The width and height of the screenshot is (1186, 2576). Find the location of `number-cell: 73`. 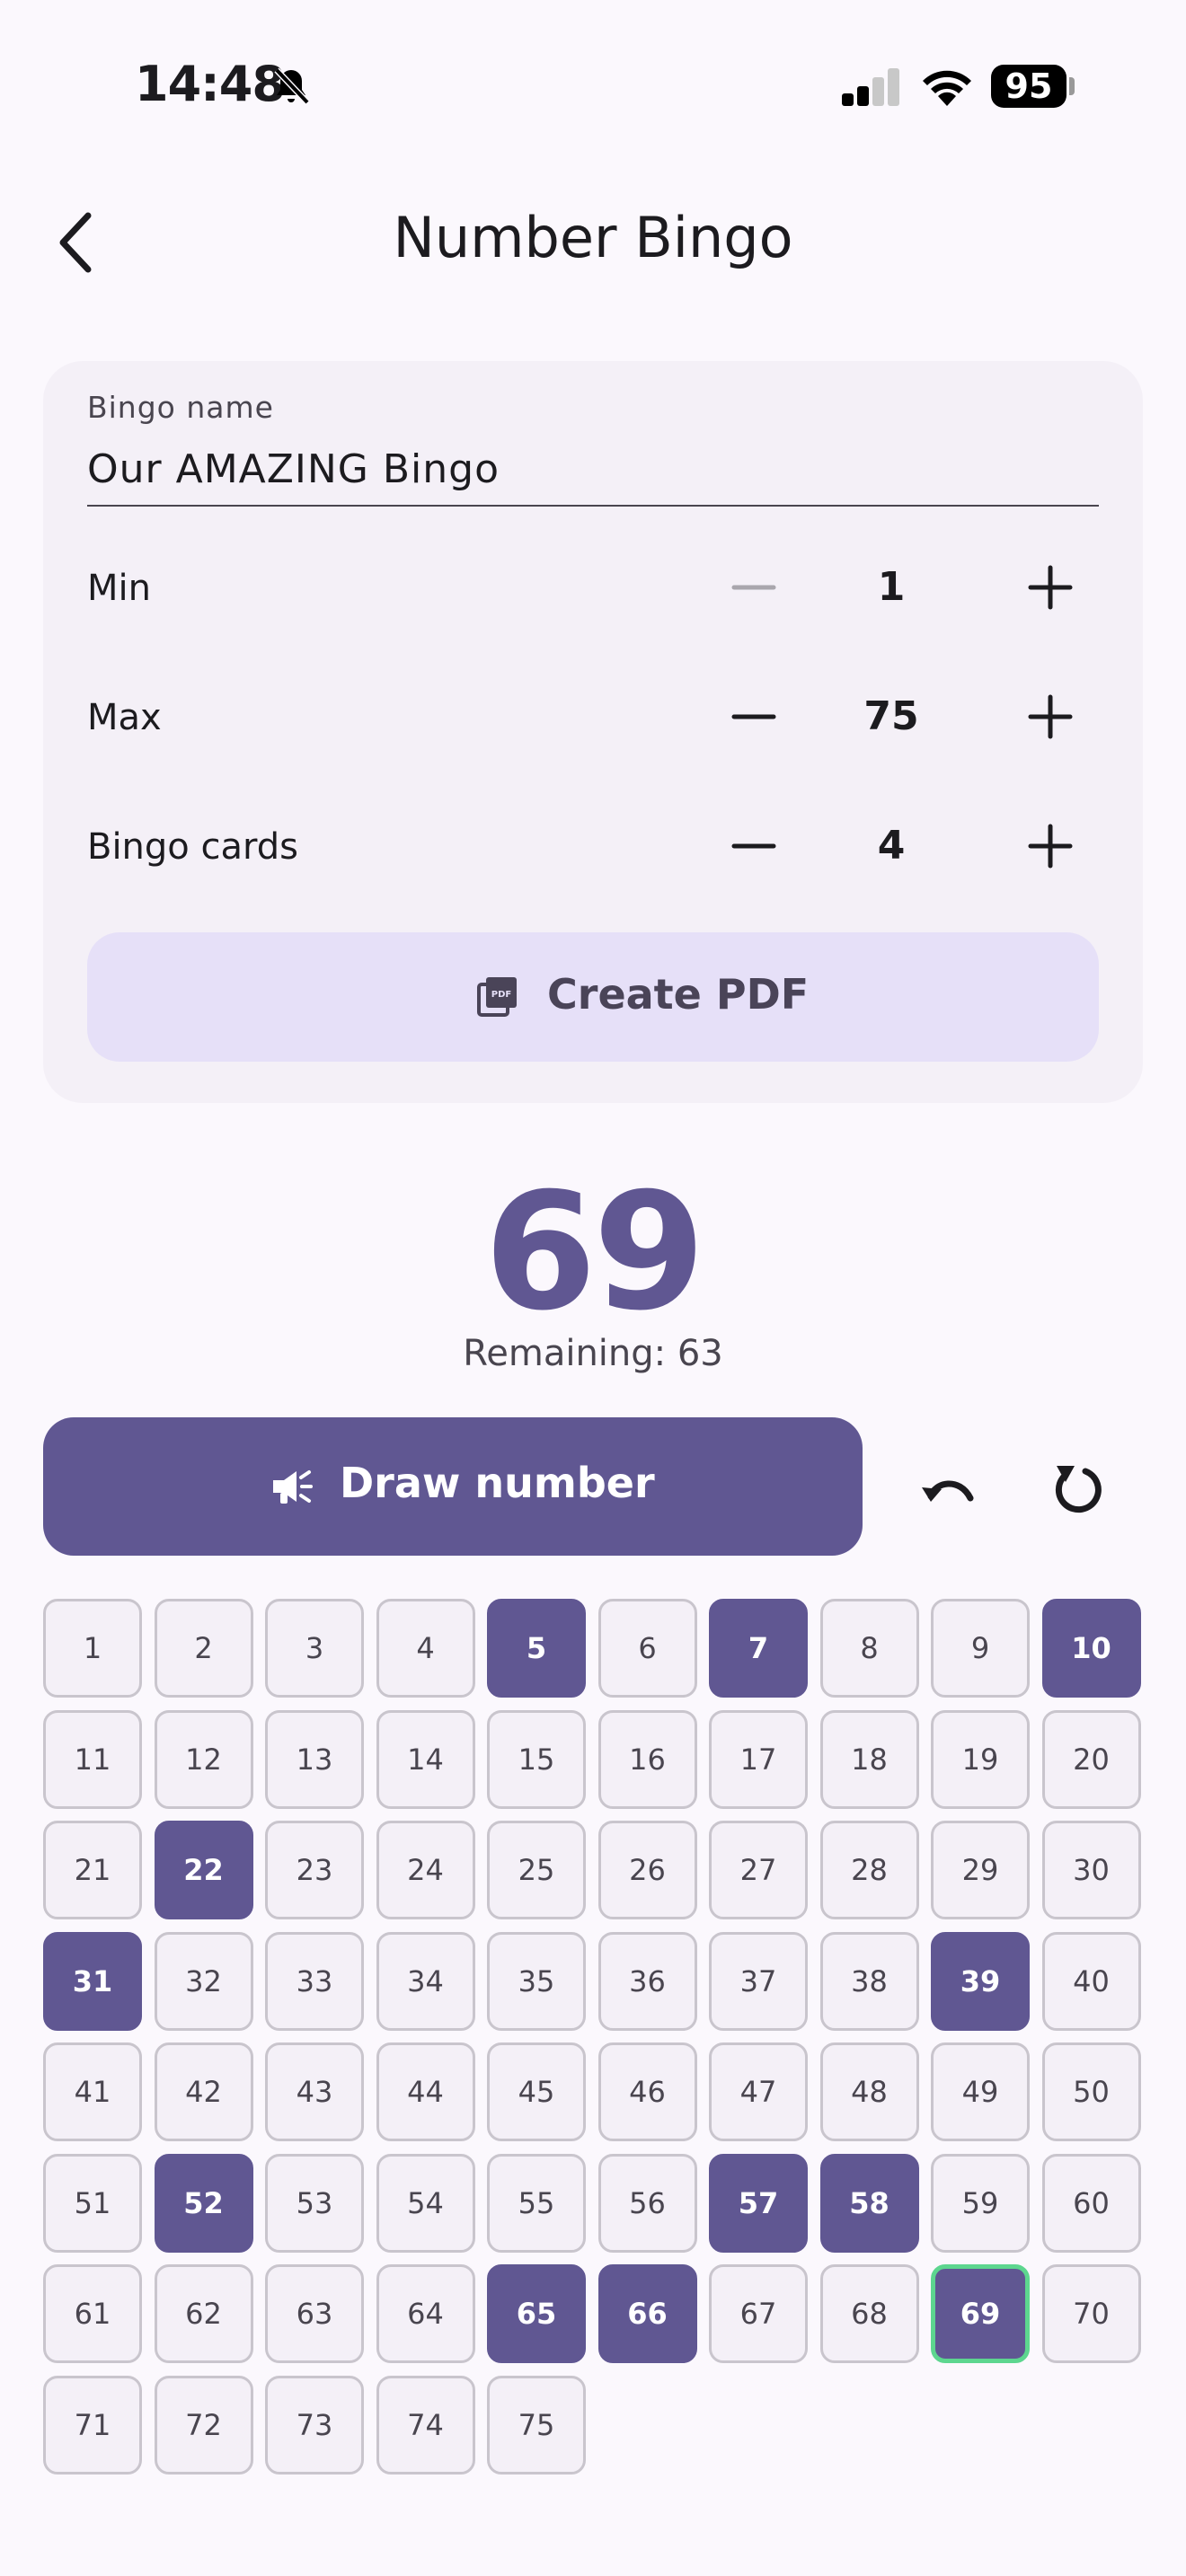

number-cell: 73 is located at coordinates (314, 2425).